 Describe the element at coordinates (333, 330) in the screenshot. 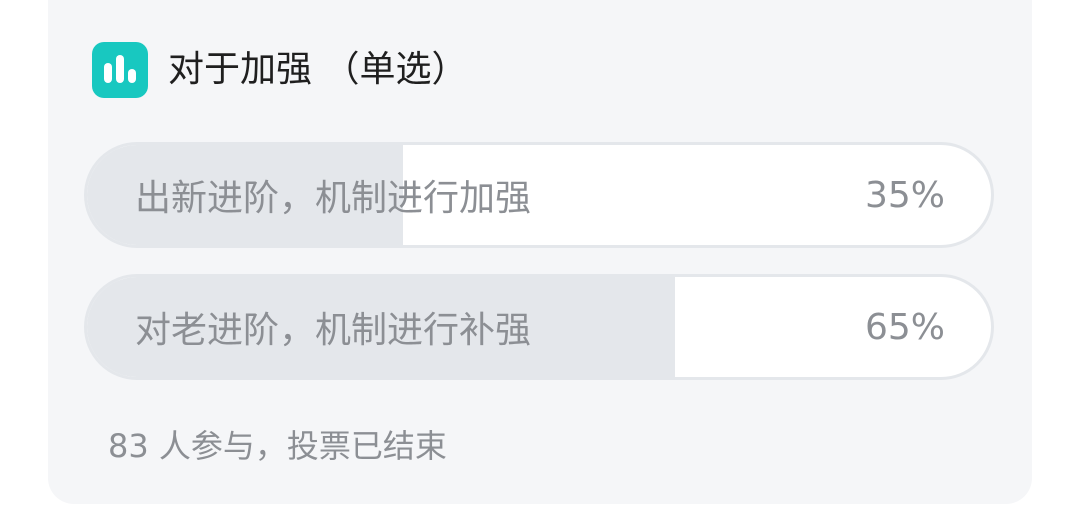

I see `poll-option-label: 对老进阶，机制进行补强` at that location.